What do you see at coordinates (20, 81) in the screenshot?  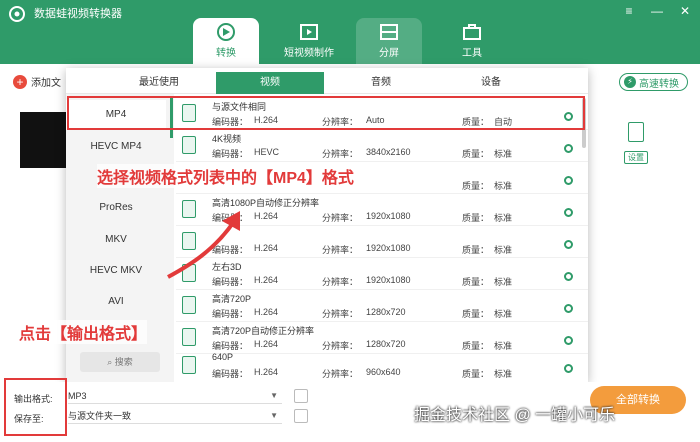 I see `plus-icon: +` at bounding box center [20, 81].